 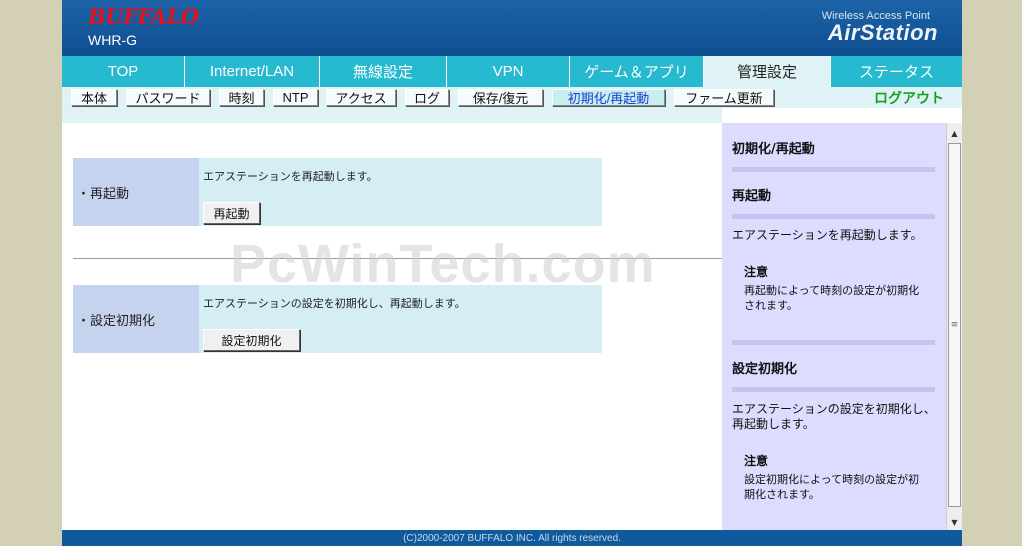 I want to click on restart-section: ・再起動 エアステーションを再起動します。 再起動, so click(x=337, y=192).